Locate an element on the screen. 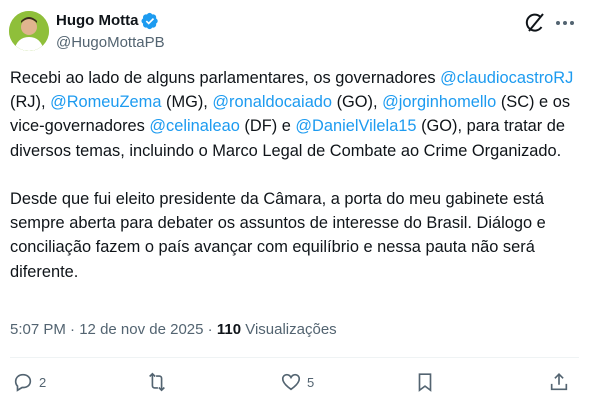 This screenshot has width=589, height=402. author-handle: @HugoMottaPB is located at coordinates (110, 43).